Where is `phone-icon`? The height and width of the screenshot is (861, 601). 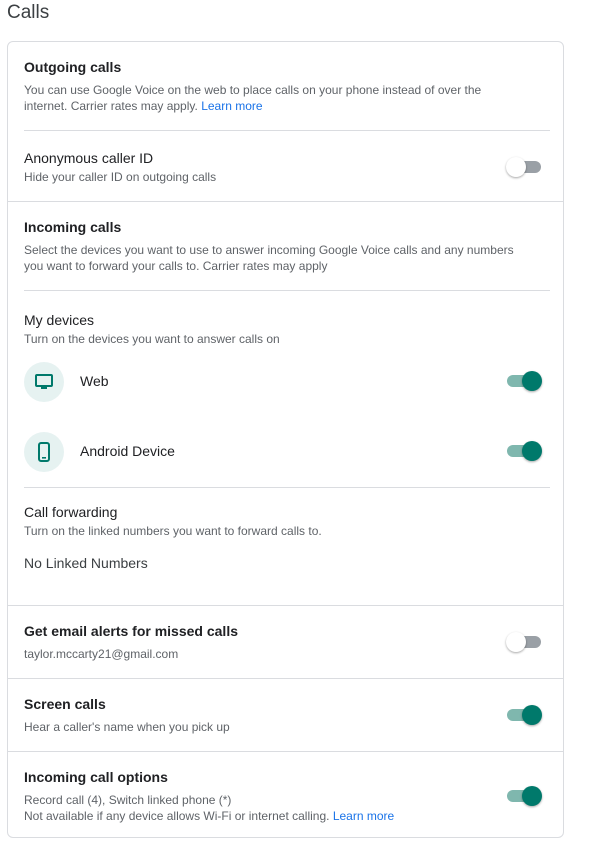
phone-icon is located at coordinates (44, 452).